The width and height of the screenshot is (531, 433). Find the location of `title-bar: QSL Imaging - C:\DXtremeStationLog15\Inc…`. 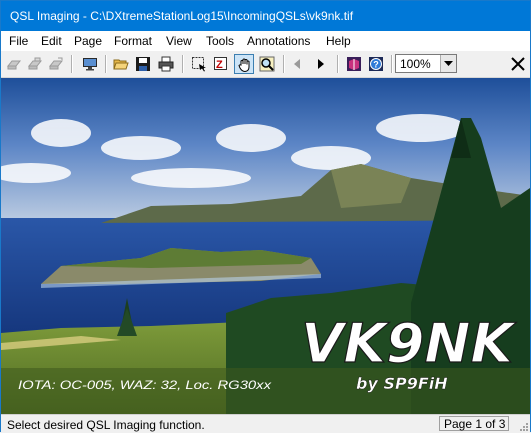

title-bar: QSL Imaging - C:\DXtremeStationLog15\Inc… is located at coordinates (265, 16).